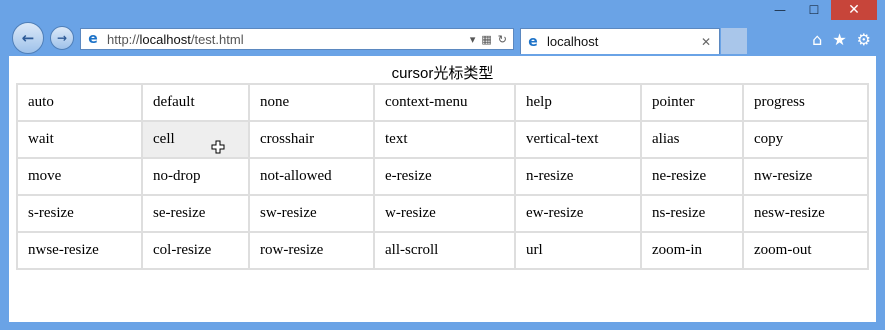 Image resolution: width=885 pixels, height=330 pixels. What do you see at coordinates (692, 176) in the screenshot?
I see `cursor-cell: ne-resize` at bounding box center [692, 176].